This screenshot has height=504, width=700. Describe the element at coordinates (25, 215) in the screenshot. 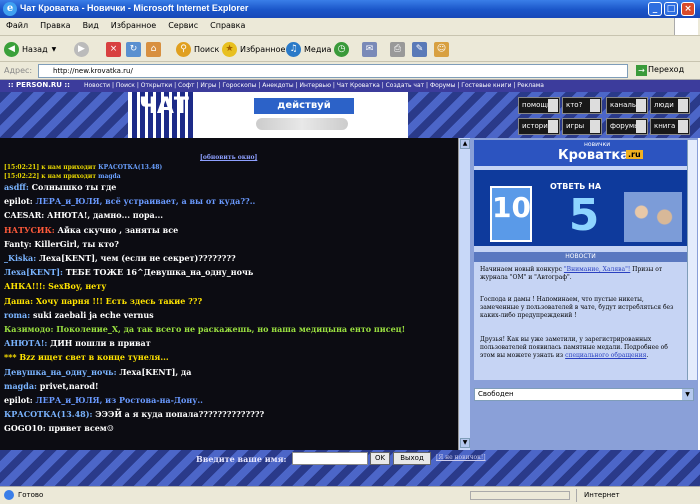

I see `chat-nick: CAESAR:` at that location.